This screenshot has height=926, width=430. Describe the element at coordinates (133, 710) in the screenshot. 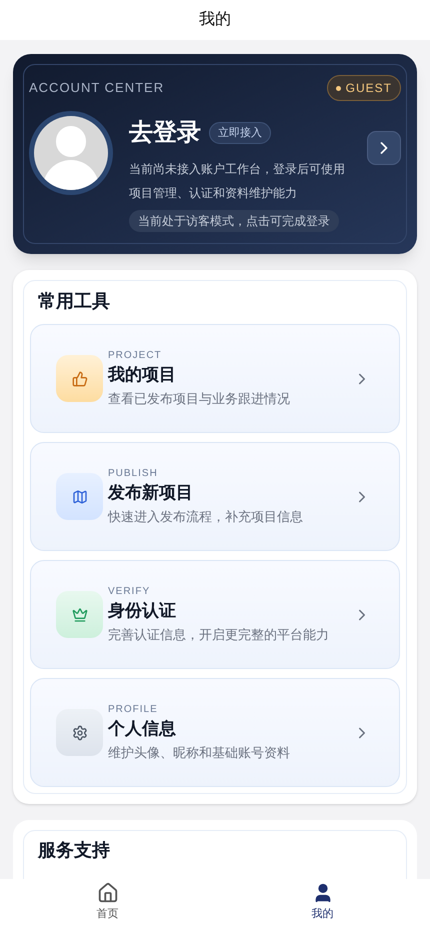

I see `tool-eyebrow: PROFILE` at that location.